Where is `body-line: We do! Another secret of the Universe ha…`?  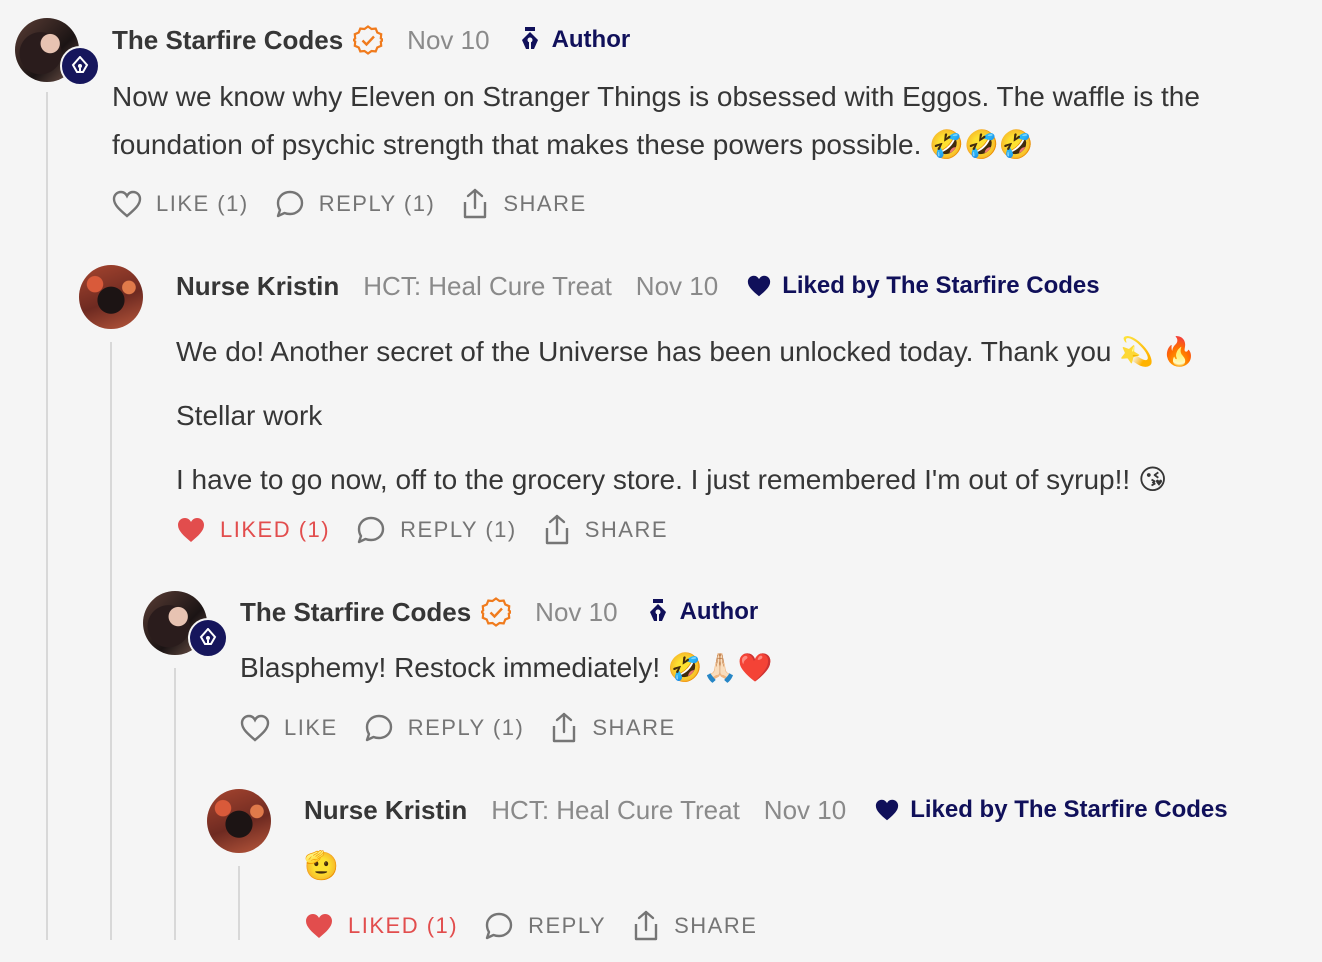
body-line: We do! Another secret of the Universe ha… is located at coordinates (686, 351).